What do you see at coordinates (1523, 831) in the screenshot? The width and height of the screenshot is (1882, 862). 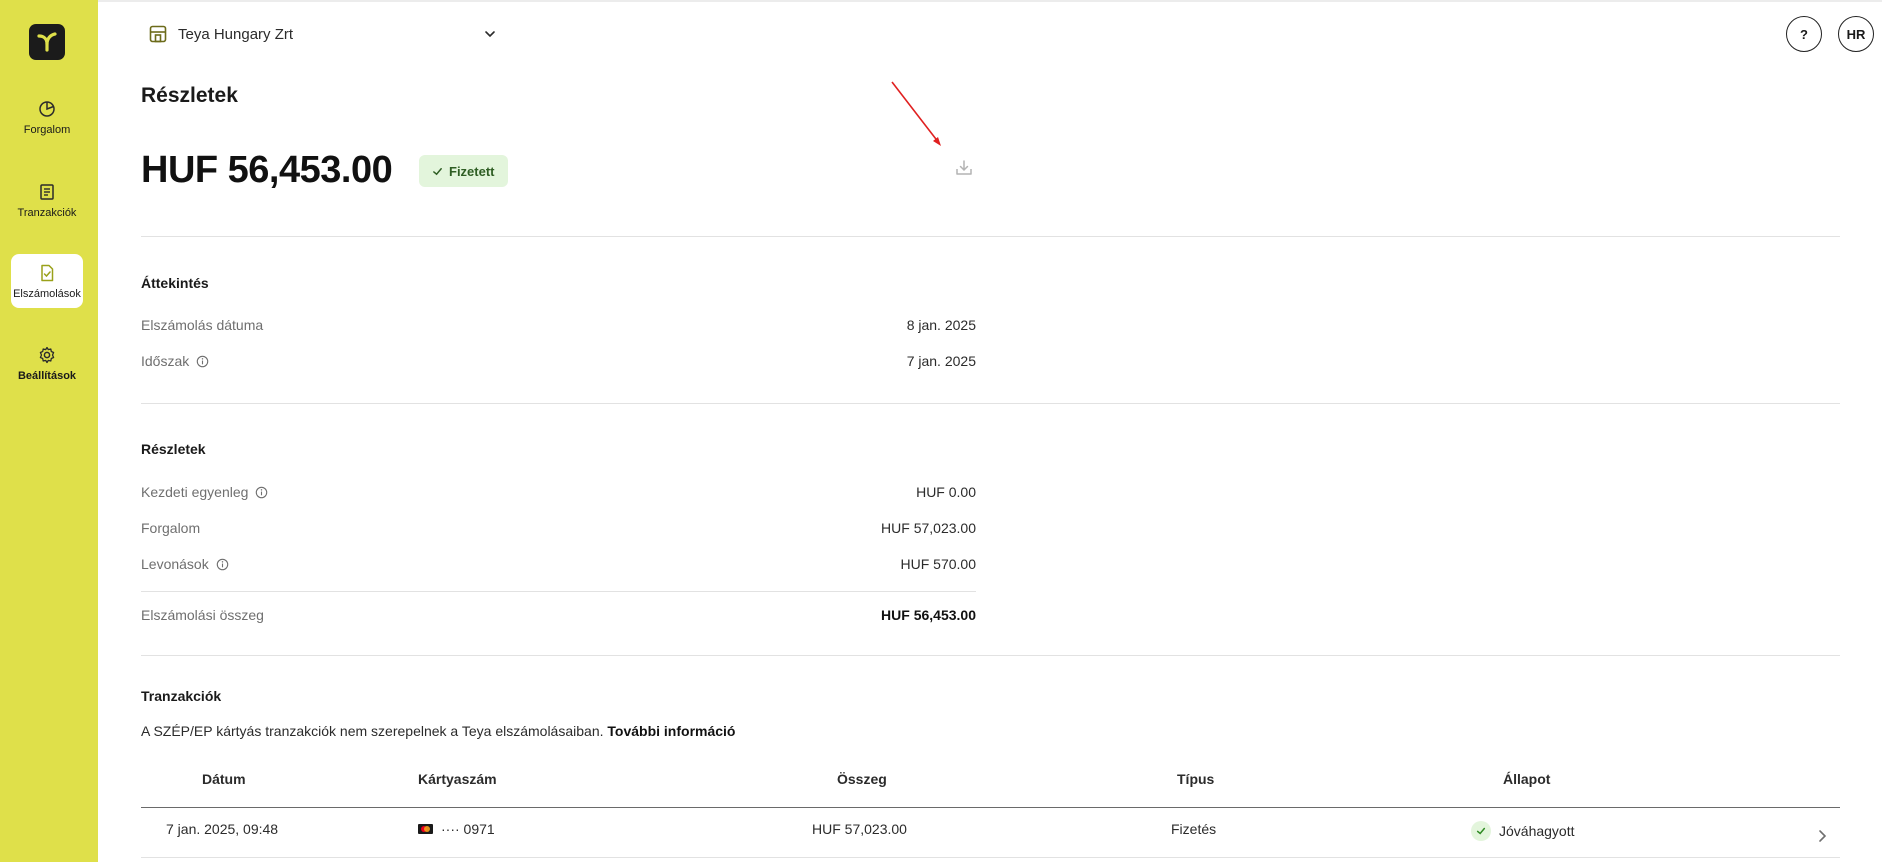 I see `transaction-status: Jóváhagyott` at bounding box center [1523, 831].